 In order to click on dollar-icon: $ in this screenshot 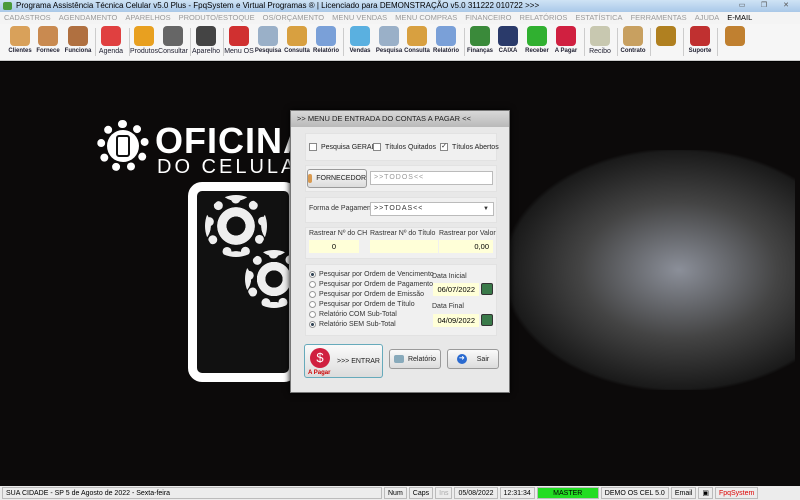, I will do `click(320, 358)`.